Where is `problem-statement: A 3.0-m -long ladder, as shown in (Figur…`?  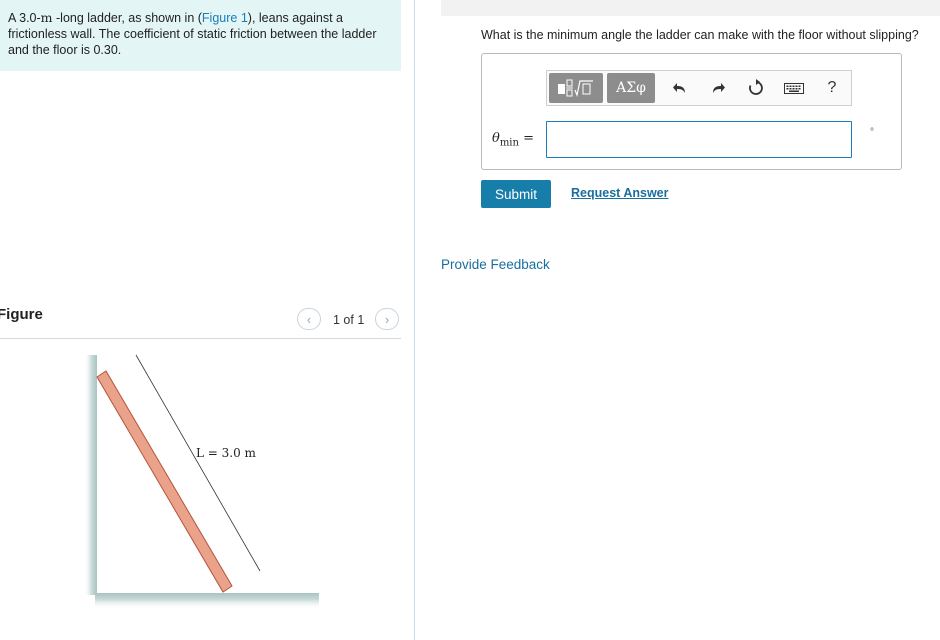
problem-statement: A 3.0-m -long ladder, as shown in (Figur… is located at coordinates (200, 35).